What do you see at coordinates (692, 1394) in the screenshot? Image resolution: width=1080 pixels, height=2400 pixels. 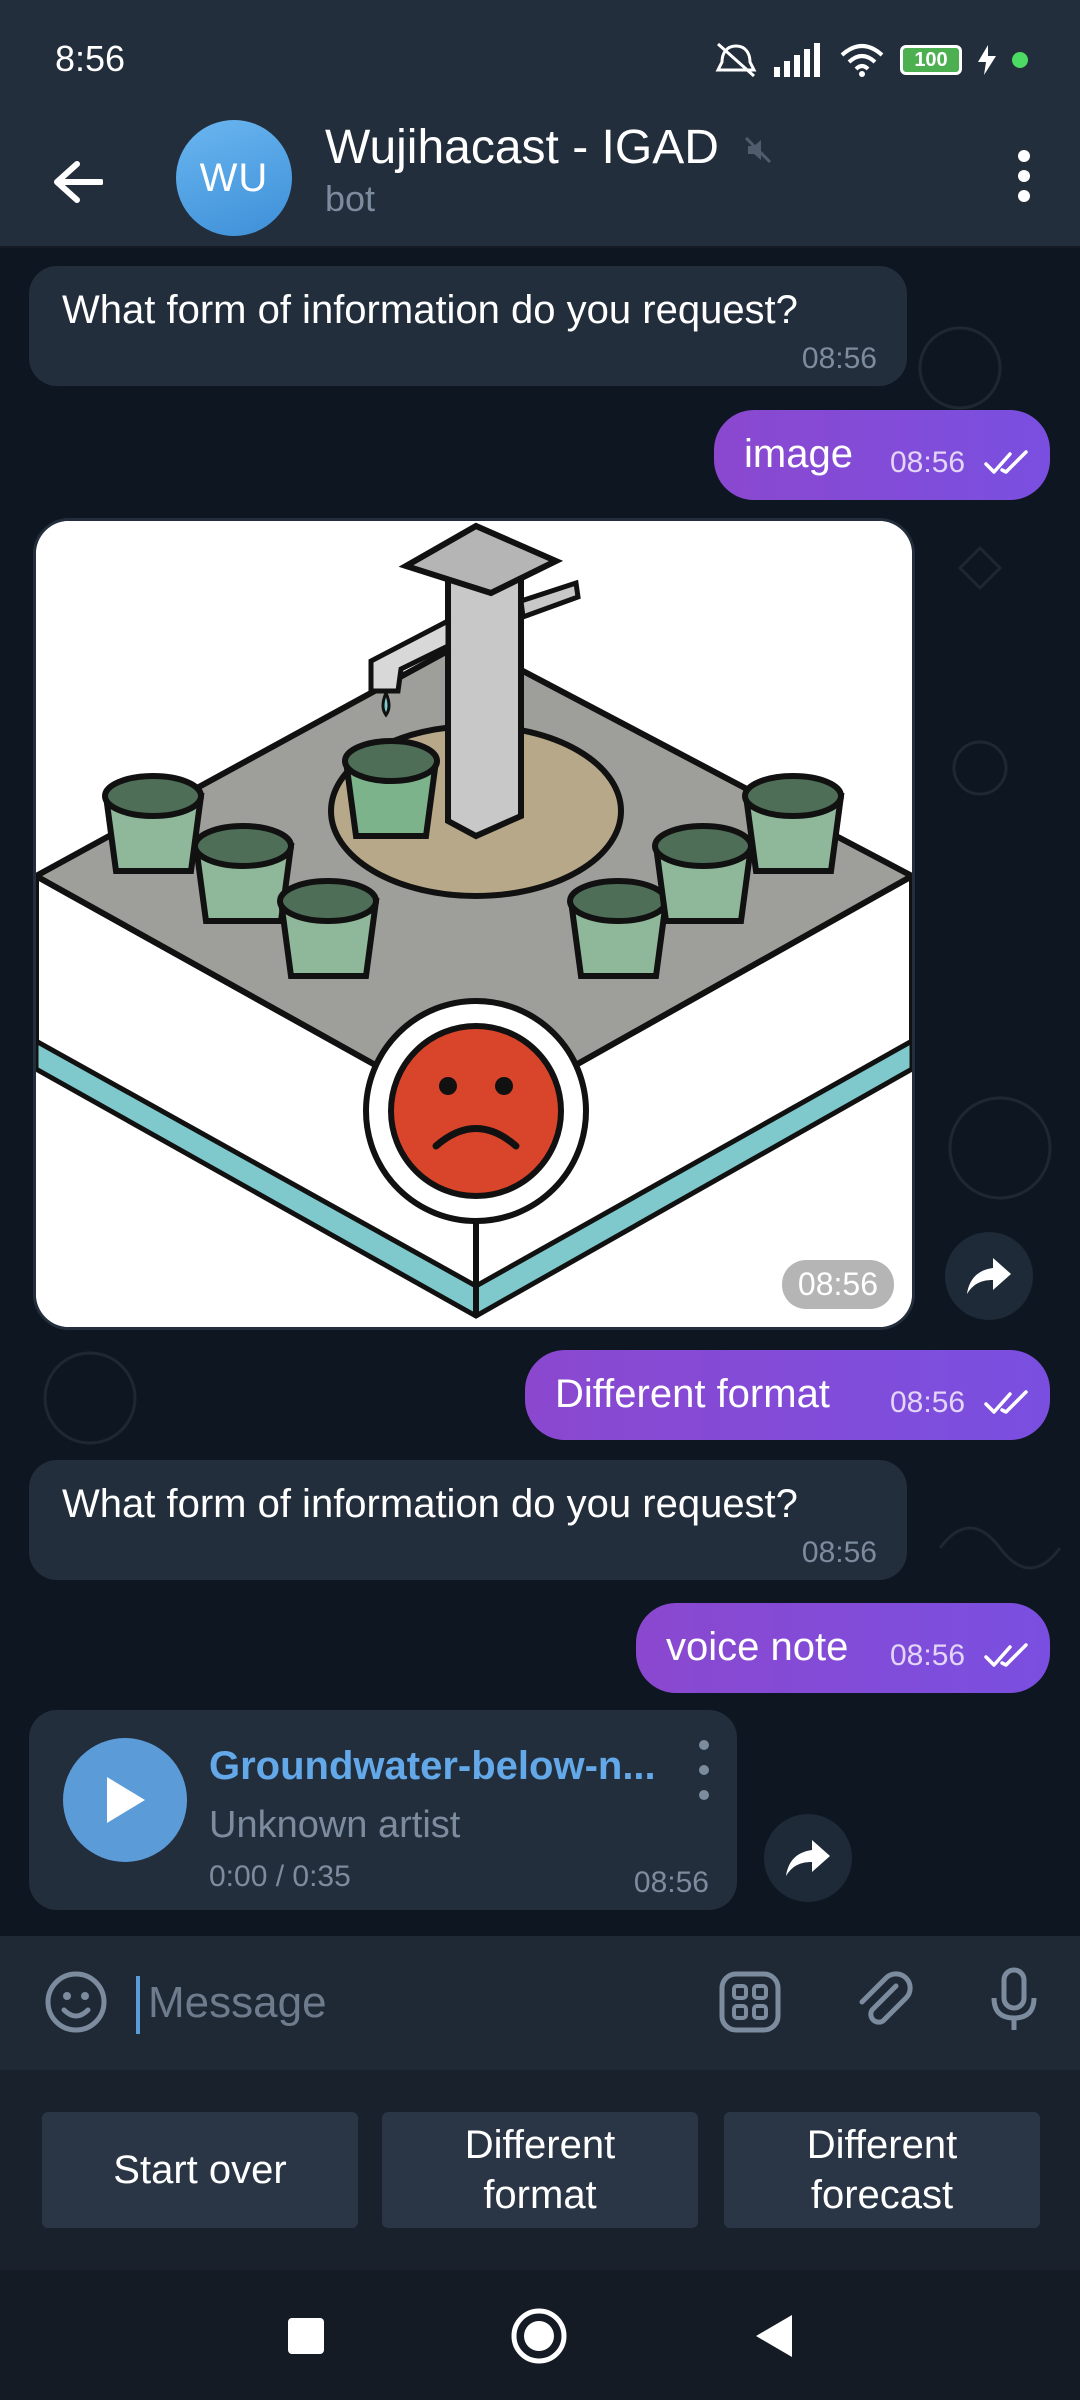 I see `message-text: Different format` at bounding box center [692, 1394].